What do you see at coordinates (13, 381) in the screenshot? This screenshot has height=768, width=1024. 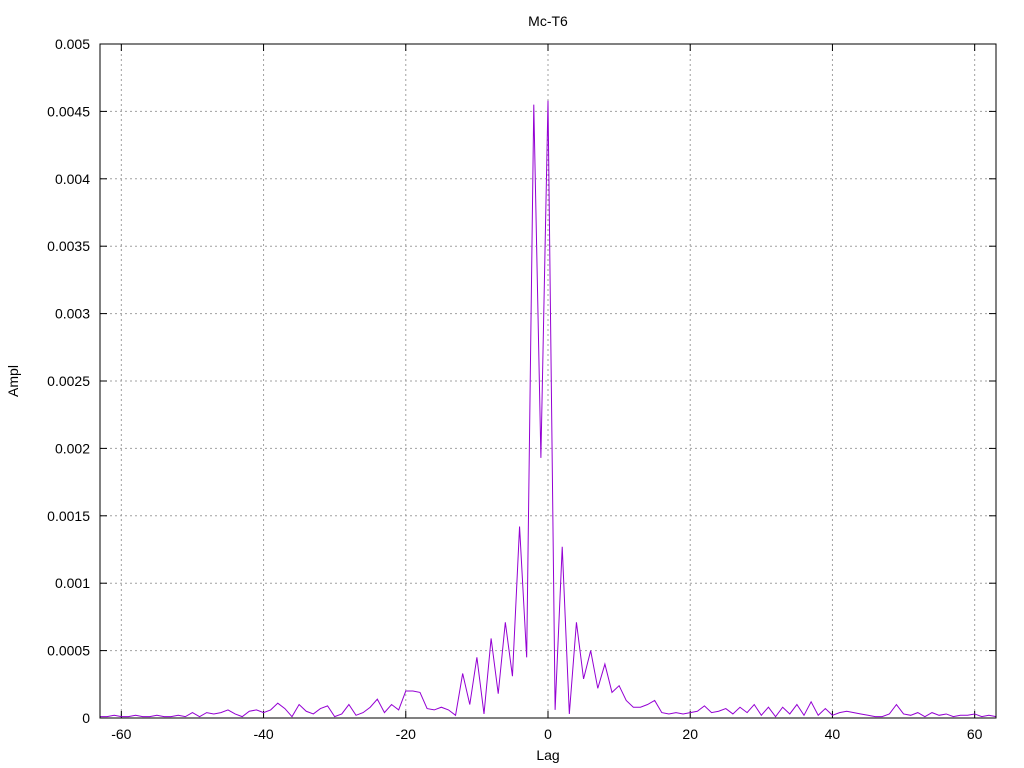 I see `y-axis-label: Ampl` at bounding box center [13, 381].